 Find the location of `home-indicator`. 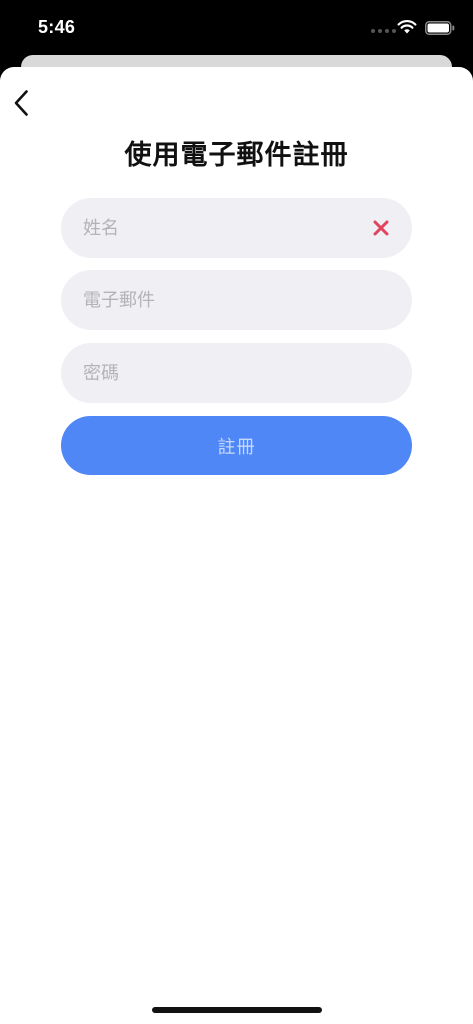

home-indicator is located at coordinates (237, 1010).